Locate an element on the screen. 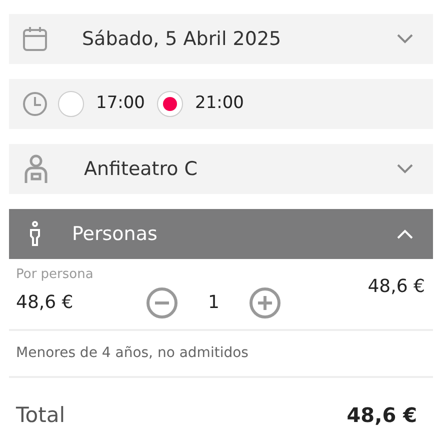 This screenshot has width=442, height=442. venue-value: Anfiteatro C is located at coordinates (141, 169).